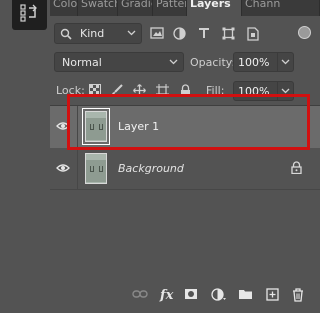 This screenshot has height=313, width=320. What do you see at coordinates (204, 33) in the screenshot?
I see `type-filter-icon` at bounding box center [204, 33].